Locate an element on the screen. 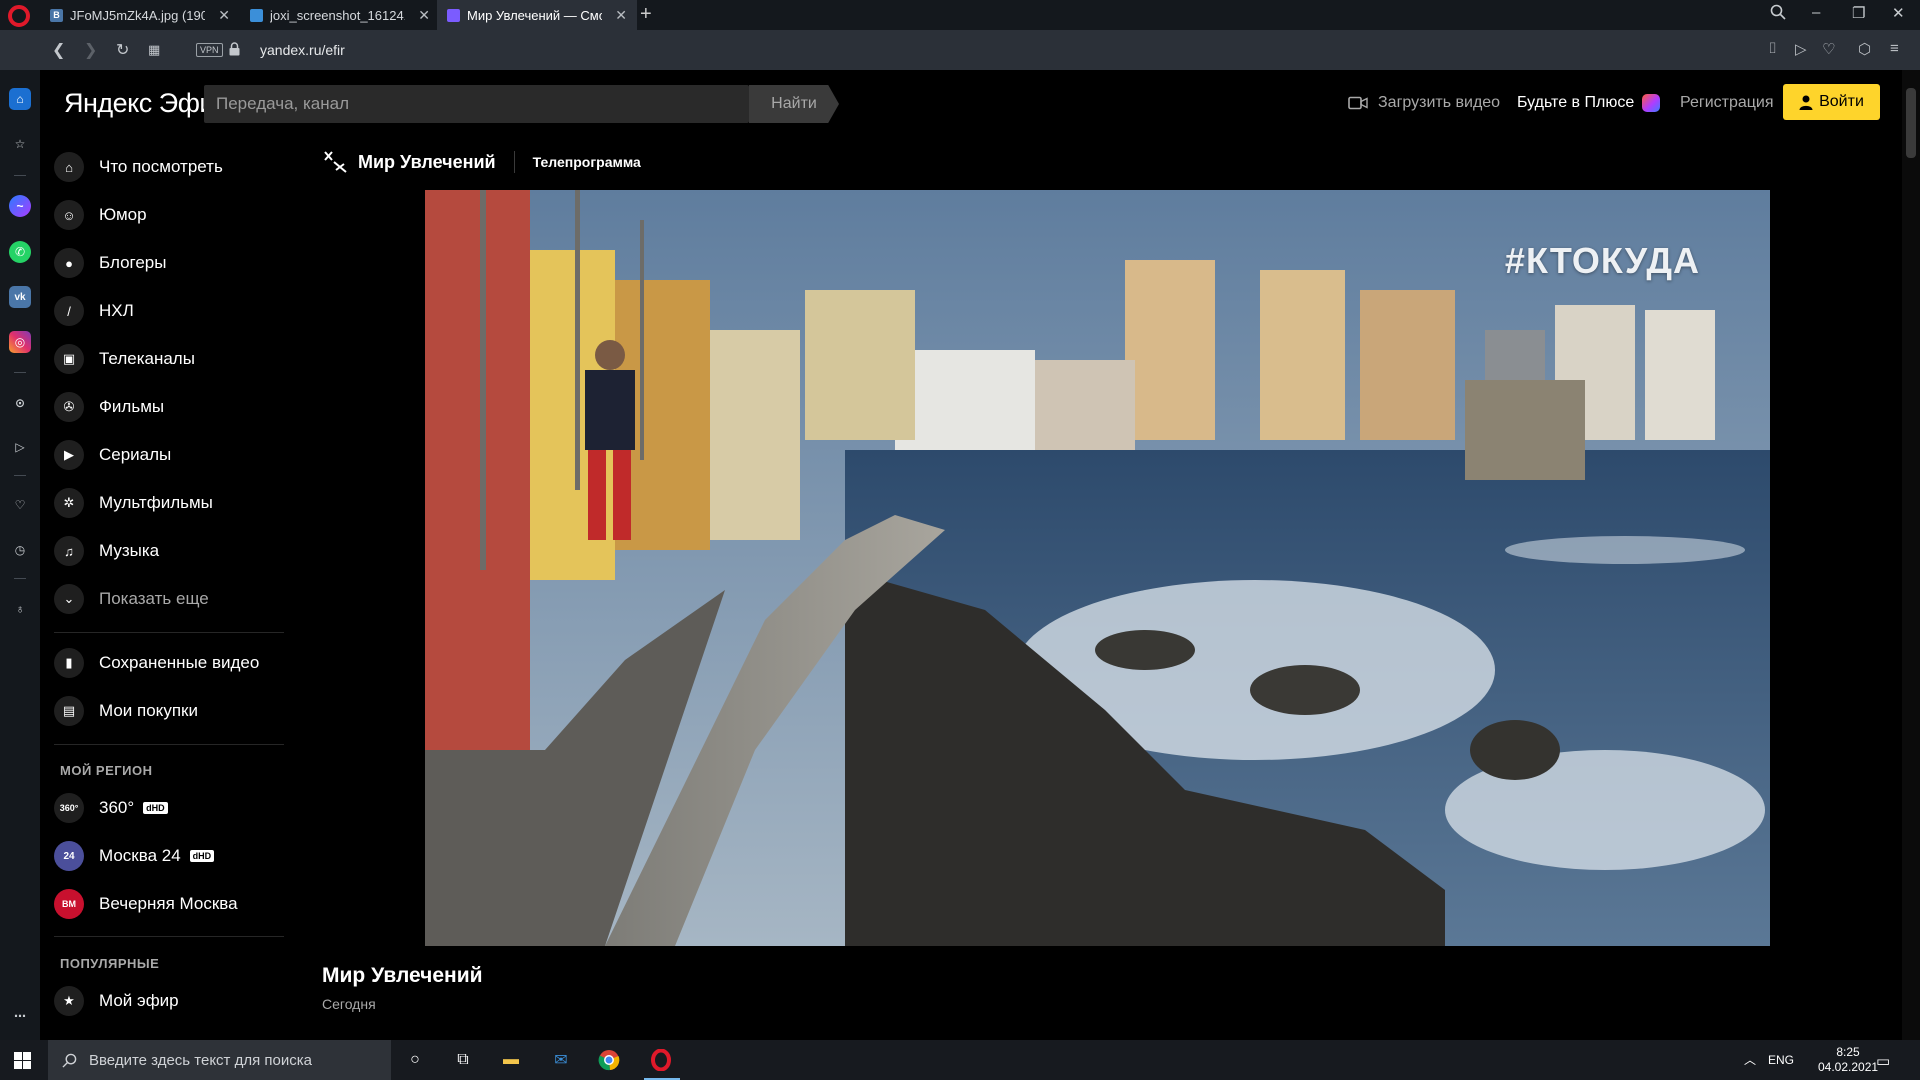  instagram-icon: ◎ is located at coordinates (20, 342).